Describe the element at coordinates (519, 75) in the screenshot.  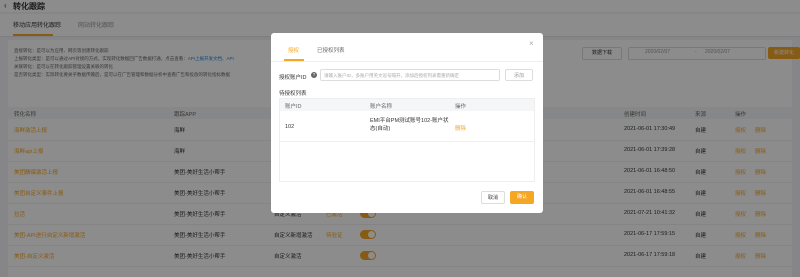
I see `add-button: 添加` at that location.